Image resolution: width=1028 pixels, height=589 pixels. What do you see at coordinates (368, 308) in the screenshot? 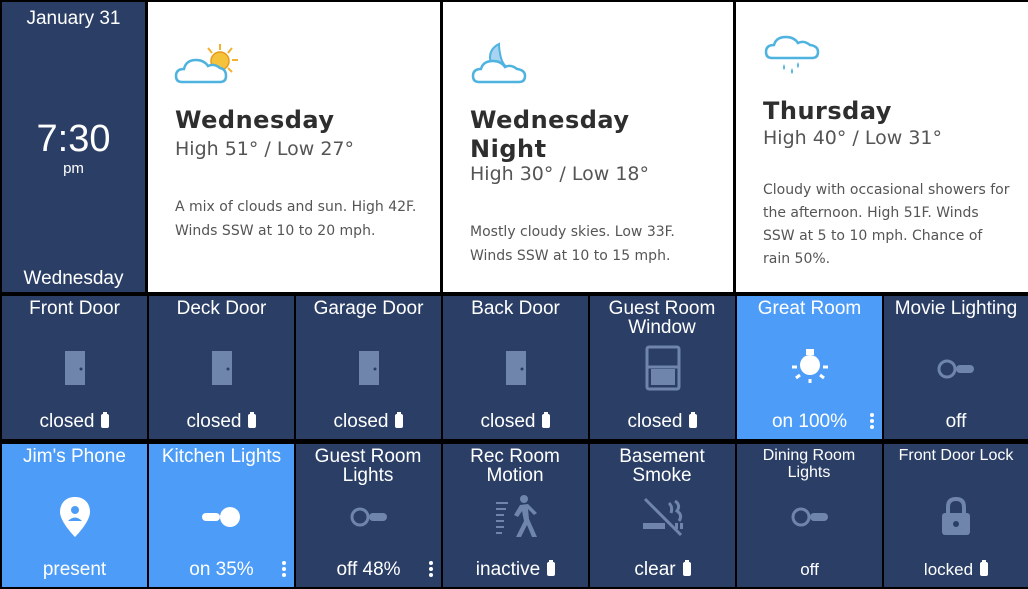
I see `tile-name: Garage Door` at bounding box center [368, 308].